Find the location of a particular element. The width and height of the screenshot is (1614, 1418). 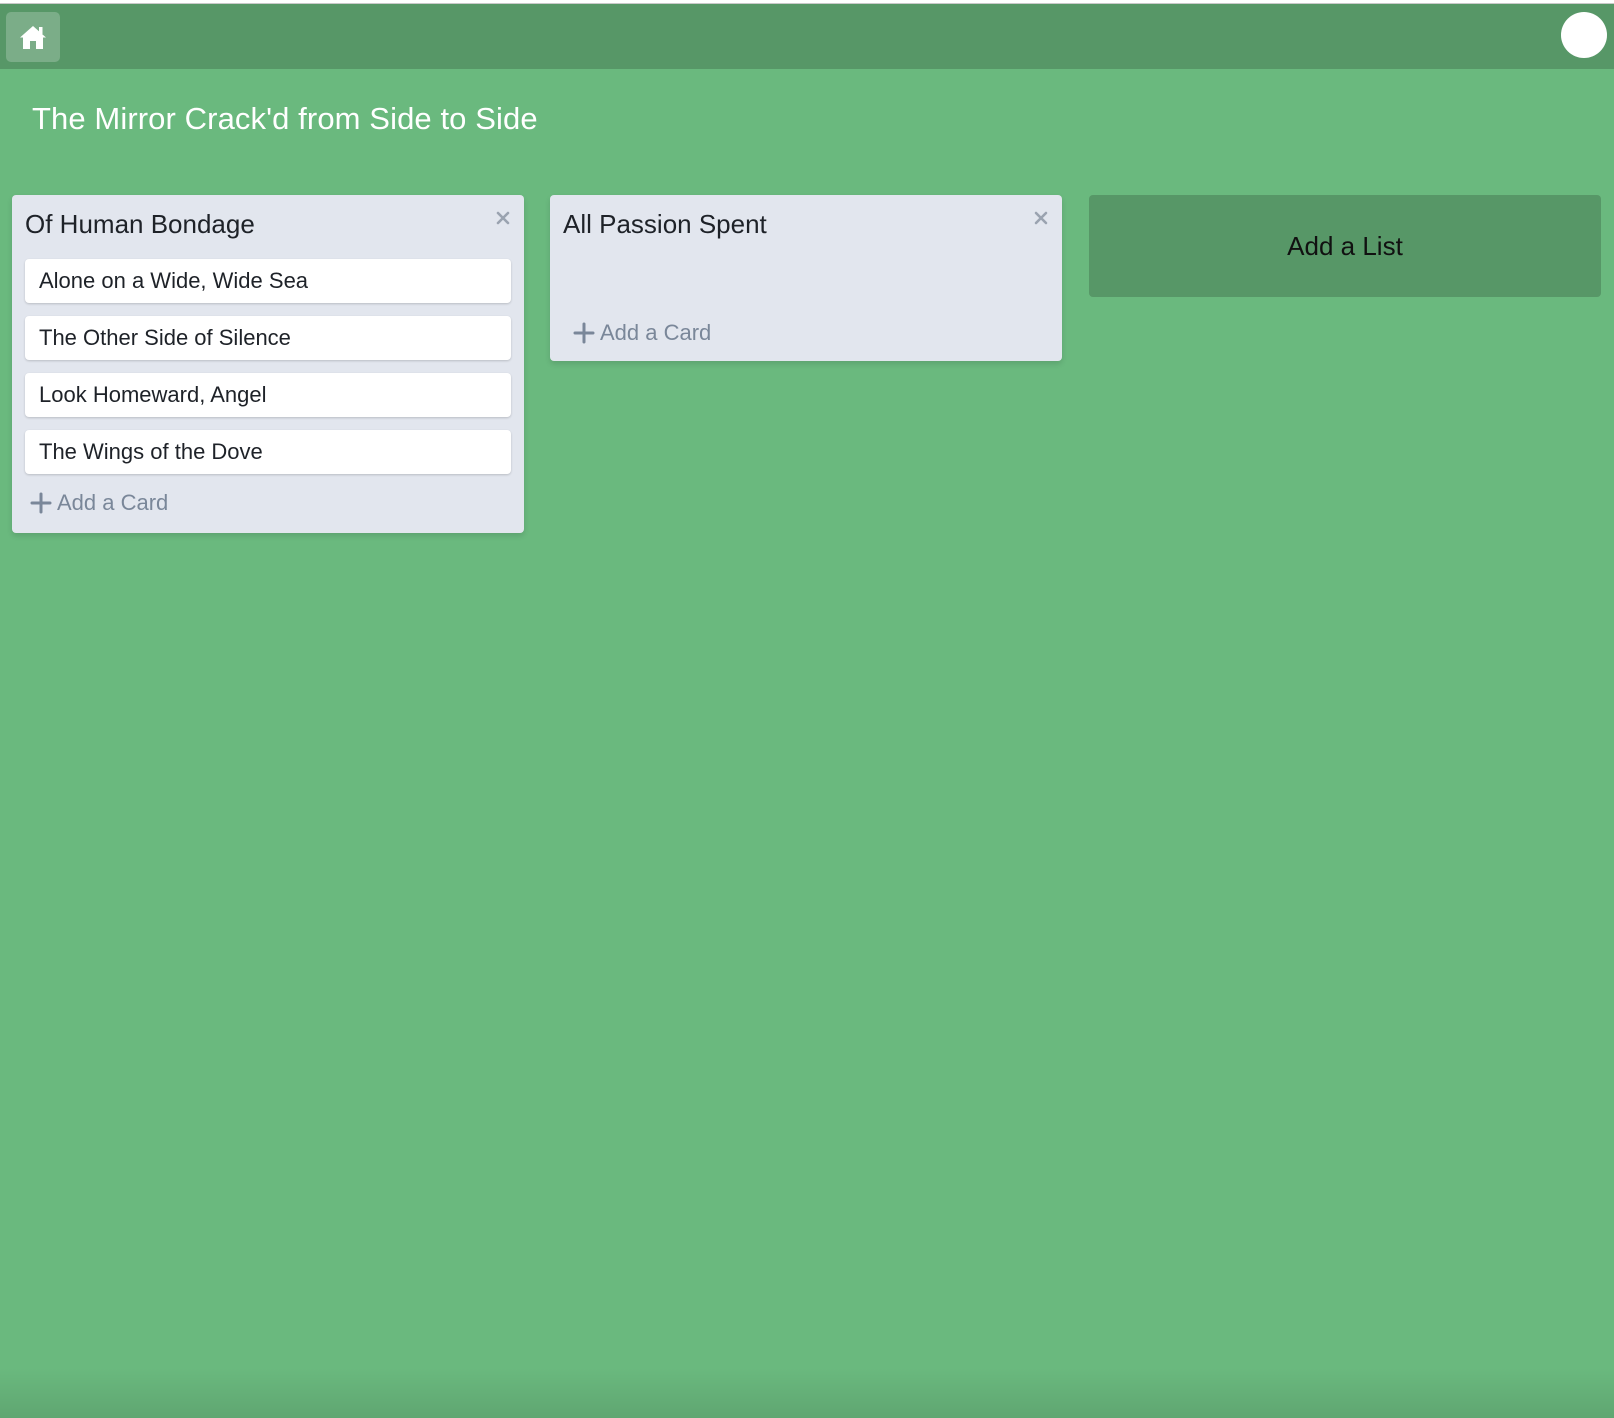

home-button is located at coordinates (33, 37).